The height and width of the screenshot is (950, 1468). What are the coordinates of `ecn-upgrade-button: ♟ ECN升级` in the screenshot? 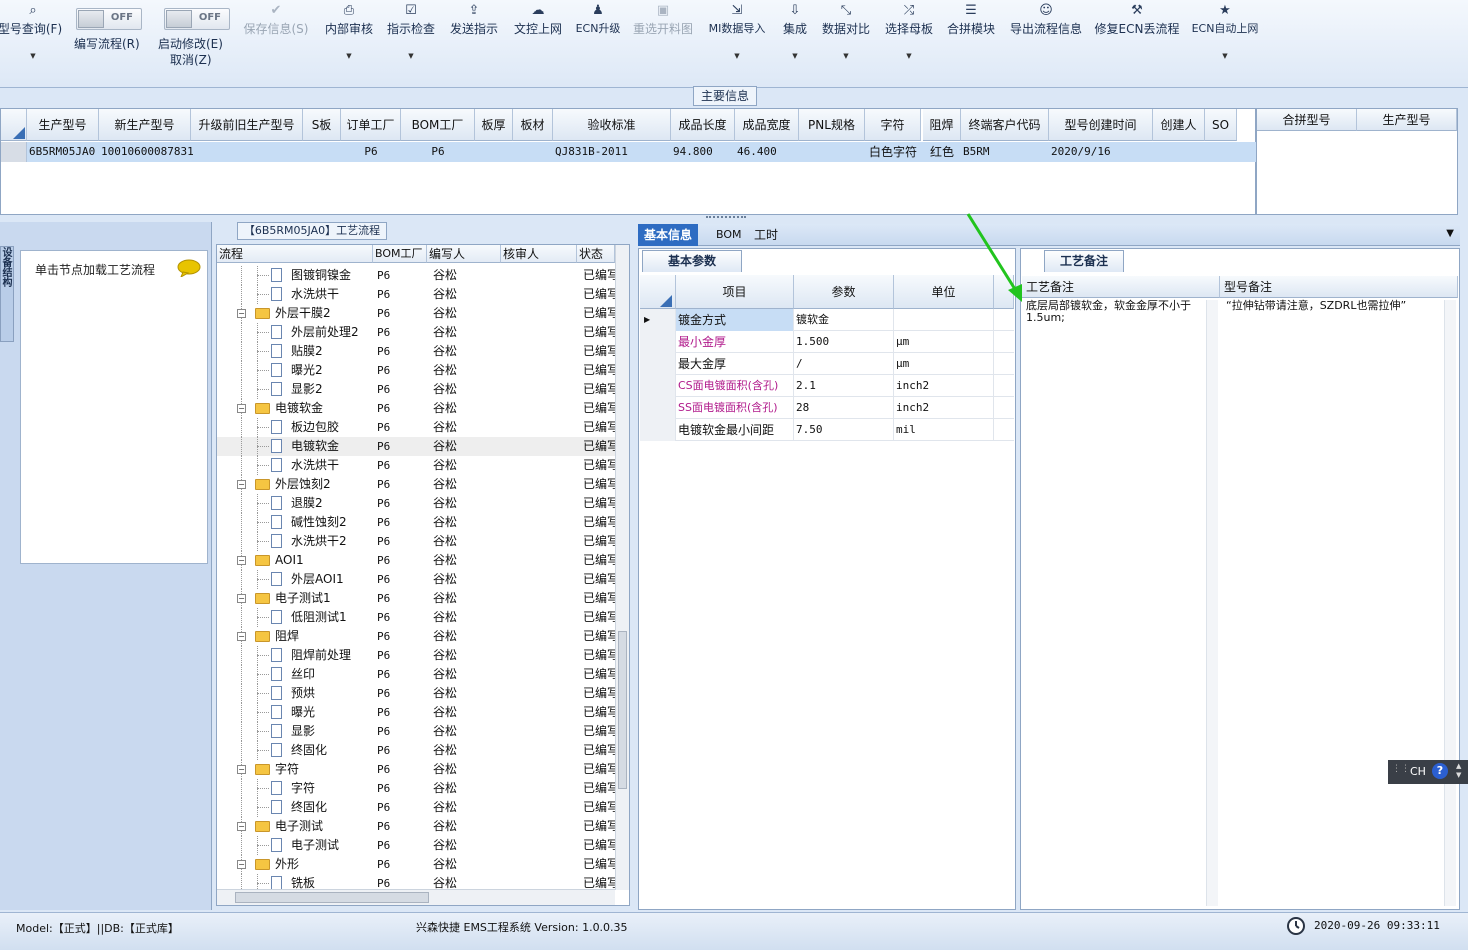 It's located at (598, 43).